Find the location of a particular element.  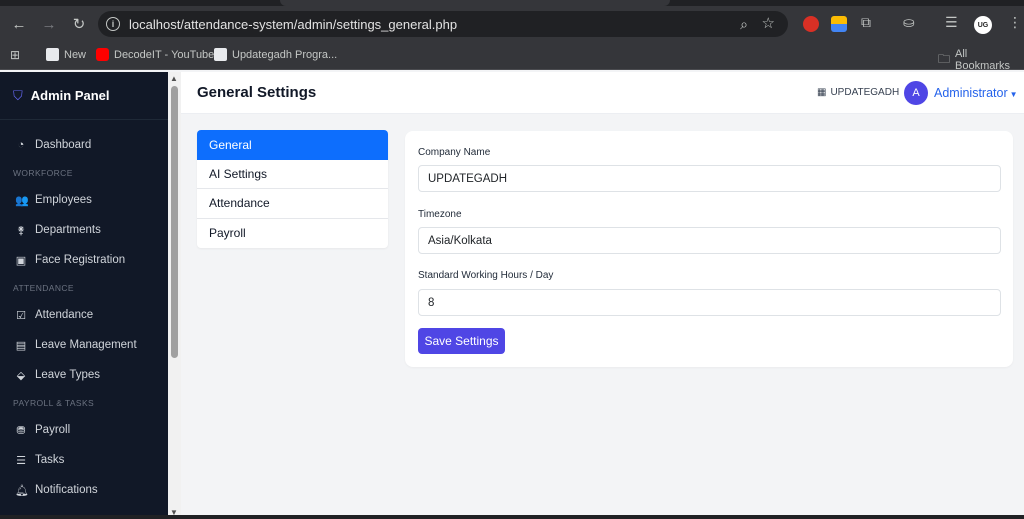

sidebar-item-leave-types: ⬙ Leave Types is located at coordinates (84, 375).